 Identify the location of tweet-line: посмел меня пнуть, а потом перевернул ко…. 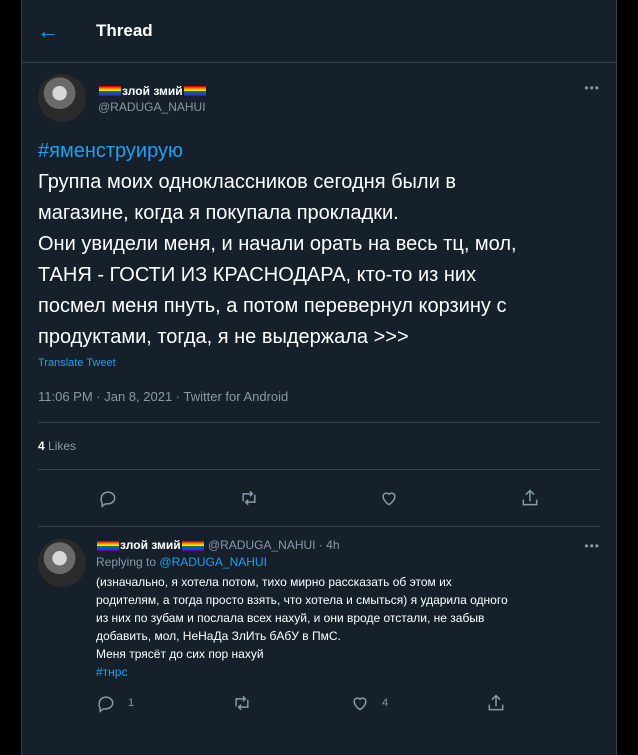
(272, 306).